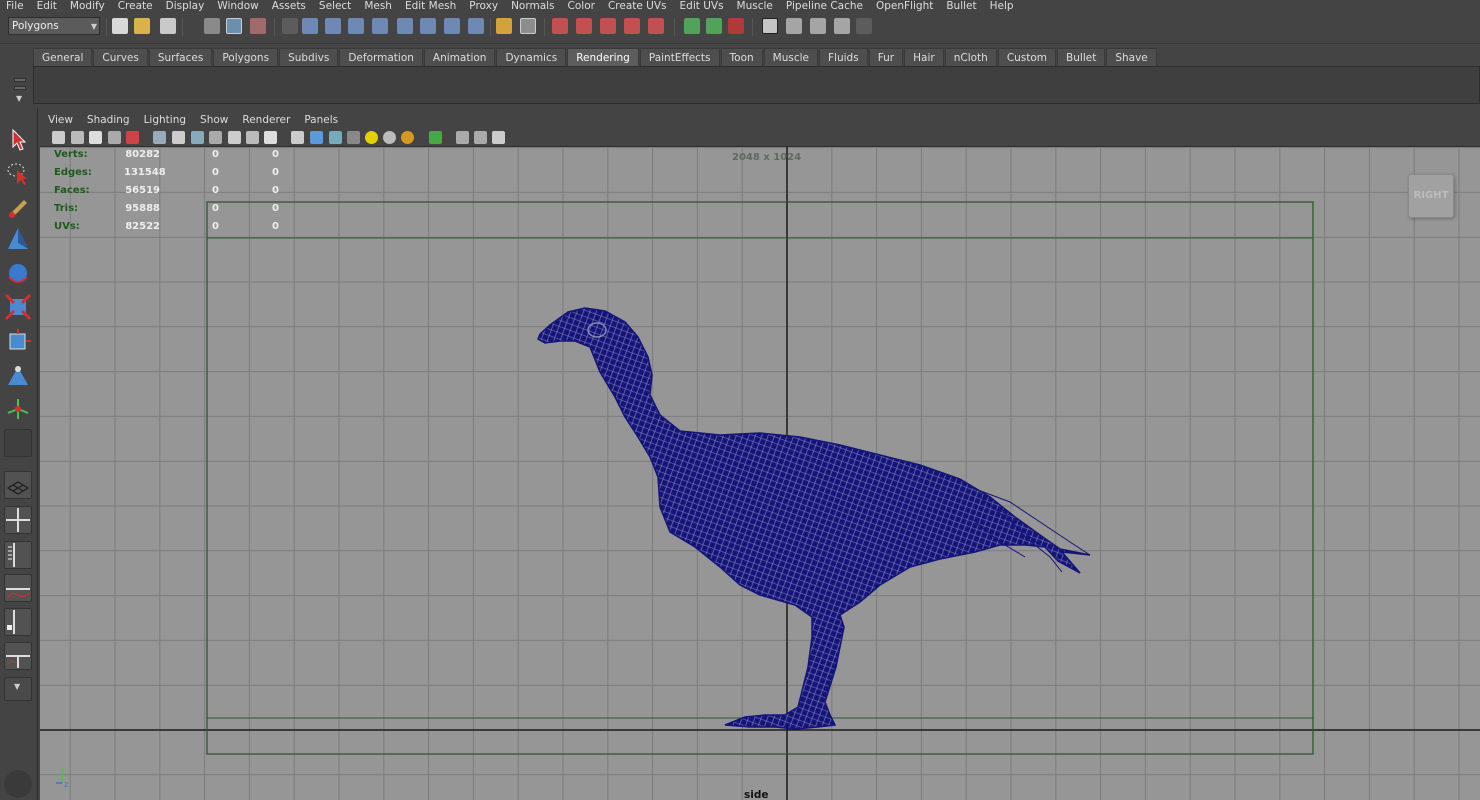 Image resolution: width=1480 pixels, height=800 pixels. What do you see at coordinates (197, 137) in the screenshot?
I see `resolution-gate-icon` at bounding box center [197, 137].